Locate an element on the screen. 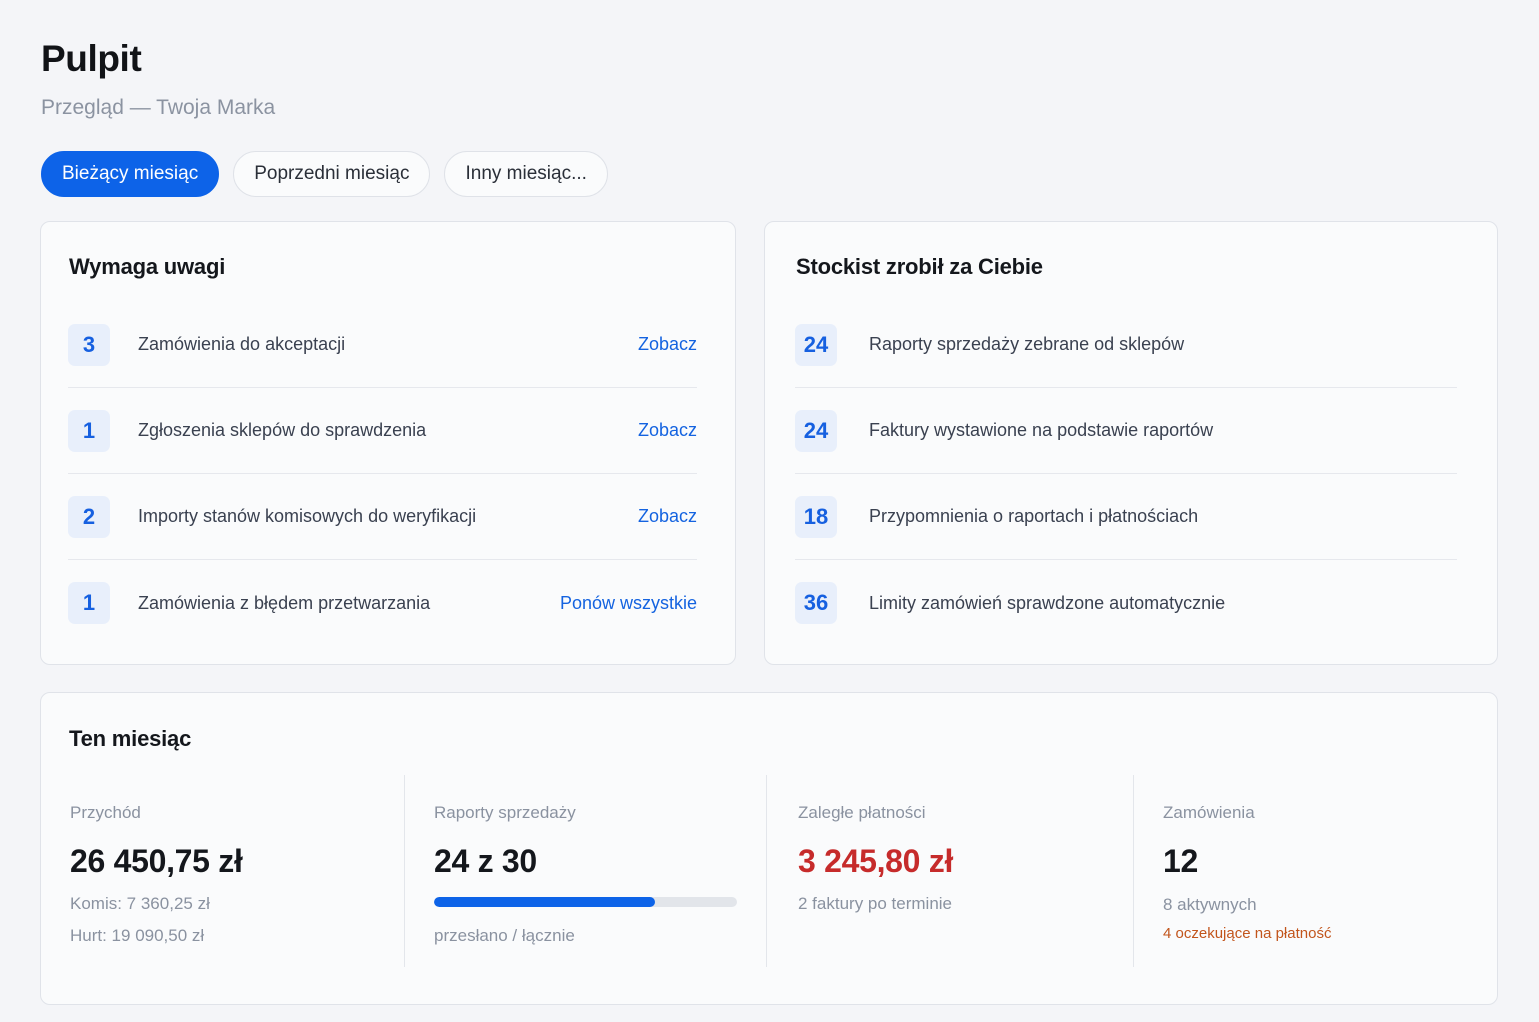 The image size is (1539, 1022). orders-value: 12 is located at coordinates (1180, 861).